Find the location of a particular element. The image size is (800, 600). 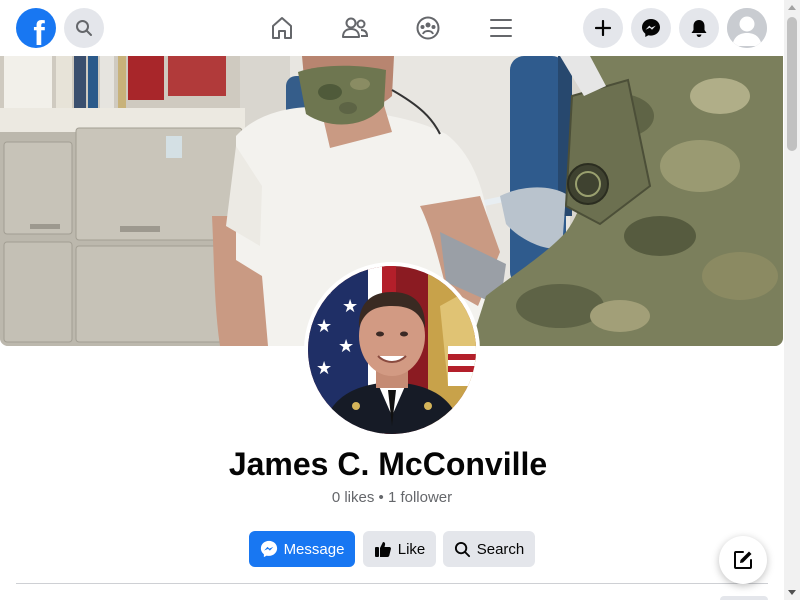

home-icon is located at coordinates (282, 28).